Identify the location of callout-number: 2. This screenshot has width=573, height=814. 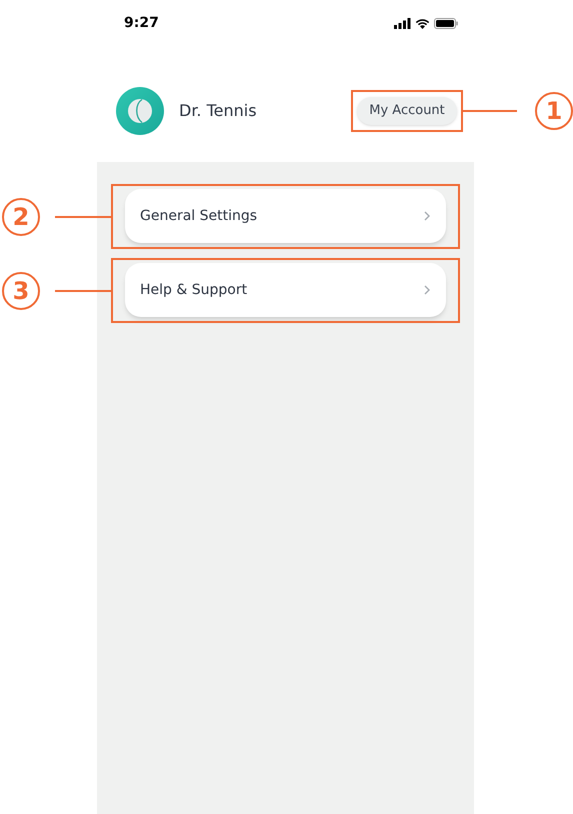
(21, 217).